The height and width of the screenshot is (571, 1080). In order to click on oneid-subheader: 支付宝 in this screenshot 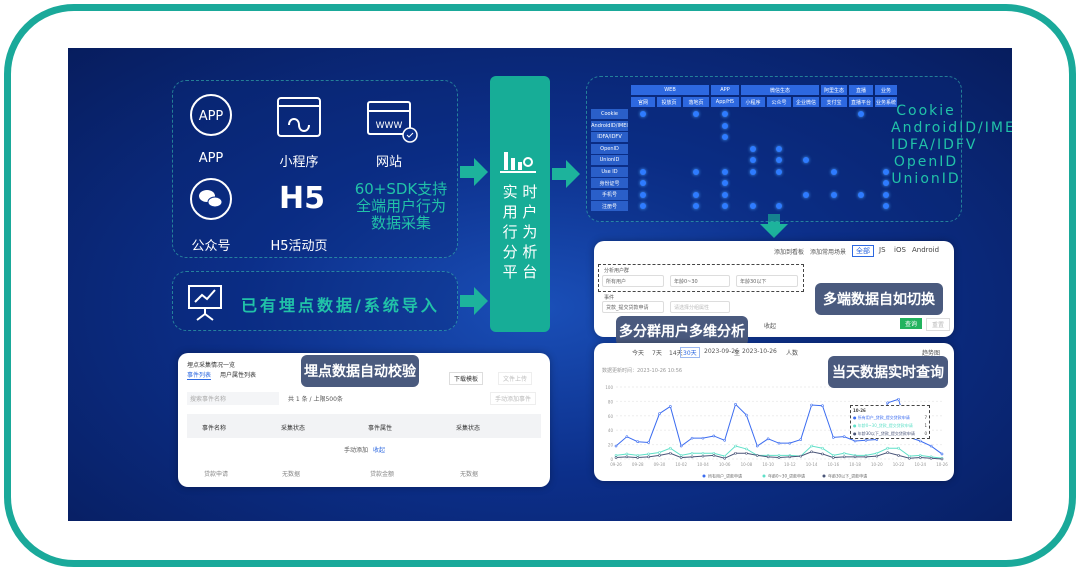, I will do `click(834, 102)`.